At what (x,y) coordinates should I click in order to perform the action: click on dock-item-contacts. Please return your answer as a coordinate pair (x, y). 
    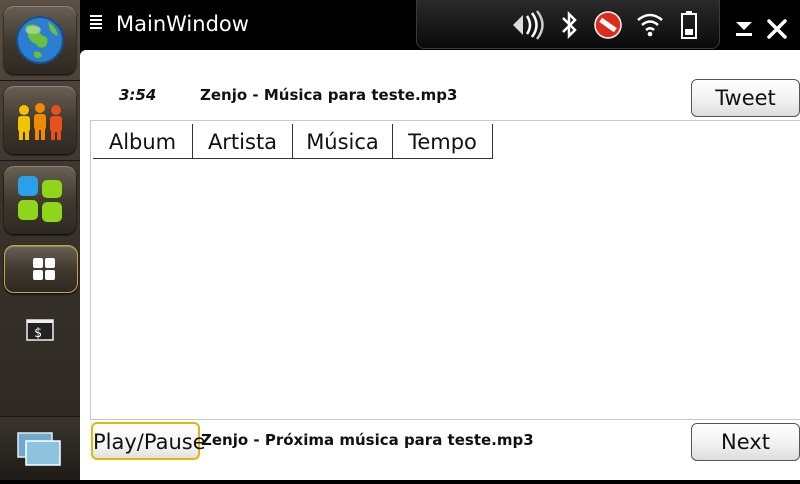
    Looking at the image, I should click on (40, 120).